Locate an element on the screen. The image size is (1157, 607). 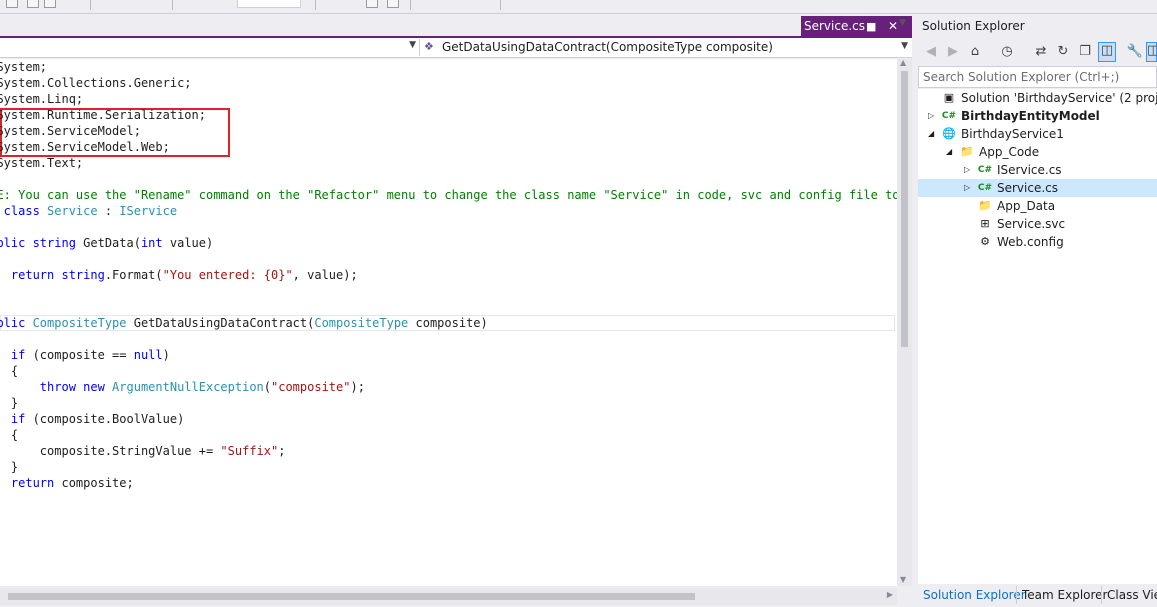
tab-dropdown-icon: ▼ is located at coordinates (902, 23).